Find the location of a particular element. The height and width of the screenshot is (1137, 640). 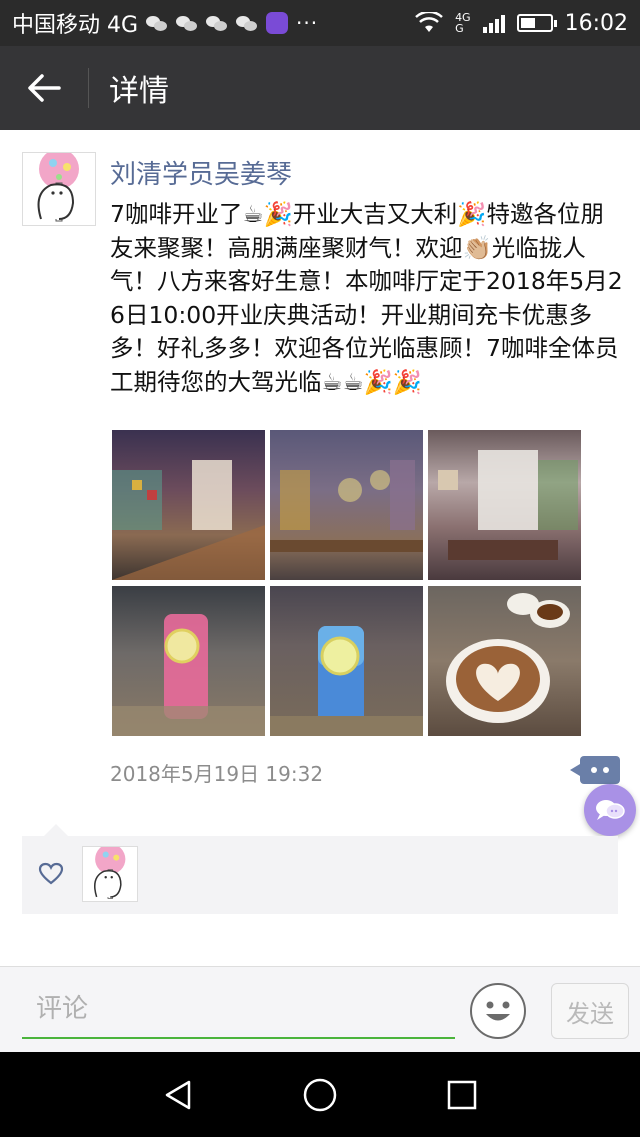

network-type: 4G G is located at coordinates (463, 23).